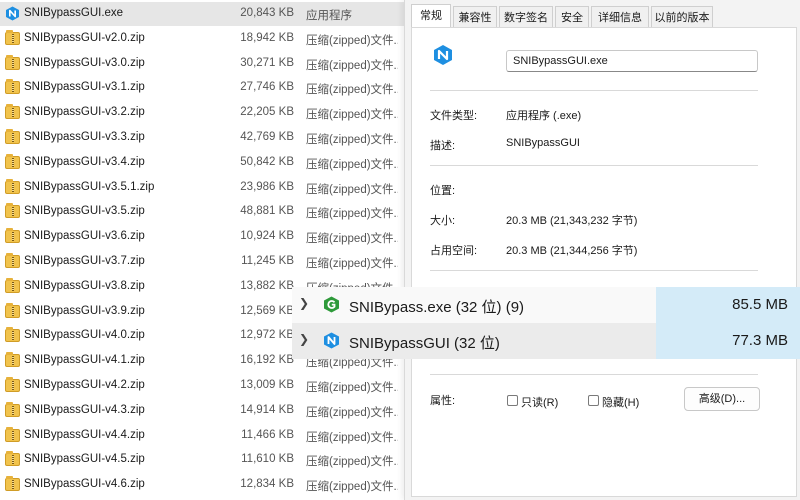  Describe the element at coordinates (84, 261) in the screenshot. I see `file-name: SNIBypassGUI-v3.7.zip` at that location.